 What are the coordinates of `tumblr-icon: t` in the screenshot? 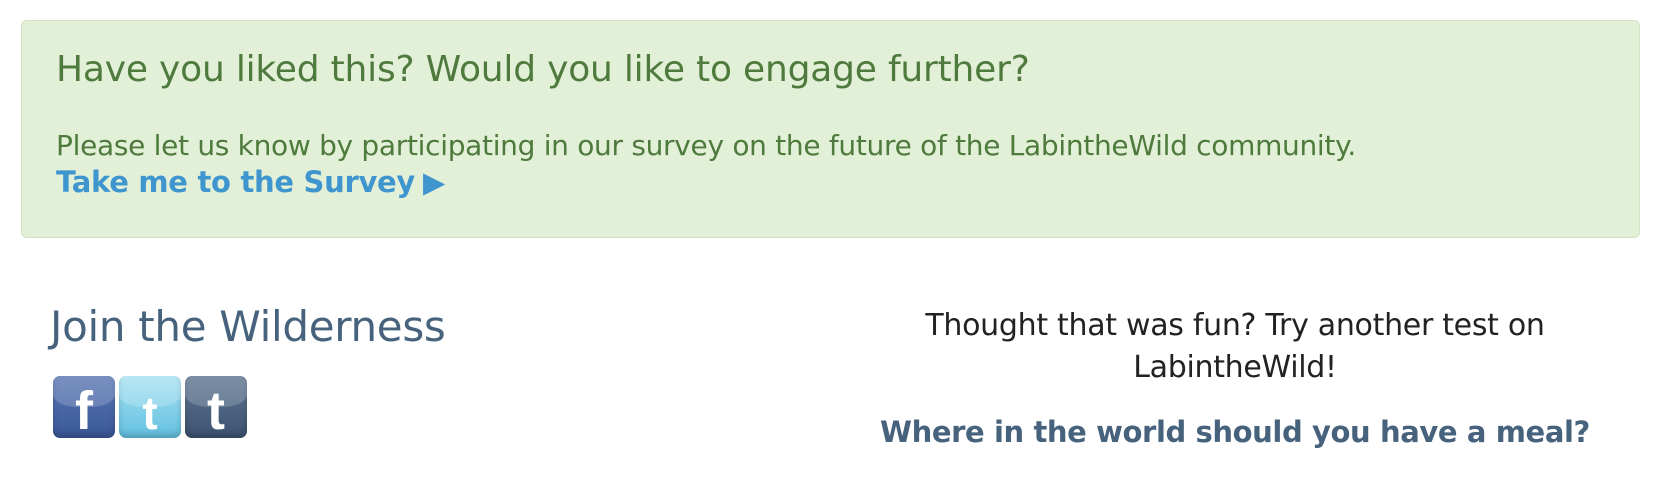 It's located at (216, 407).